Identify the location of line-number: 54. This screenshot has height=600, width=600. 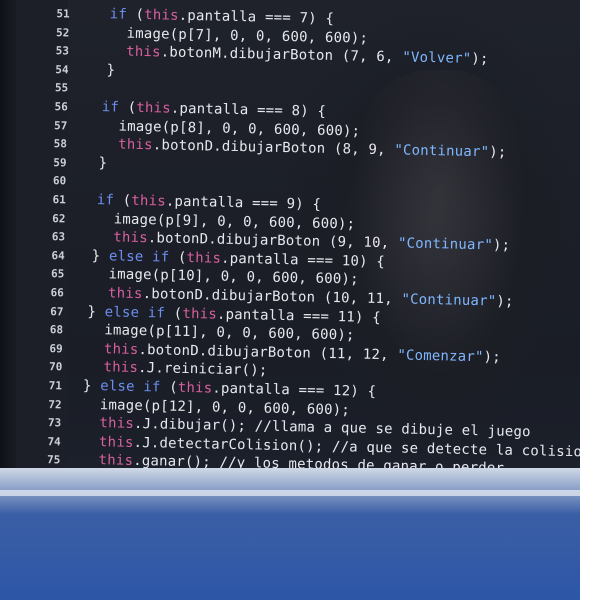
(62, 69).